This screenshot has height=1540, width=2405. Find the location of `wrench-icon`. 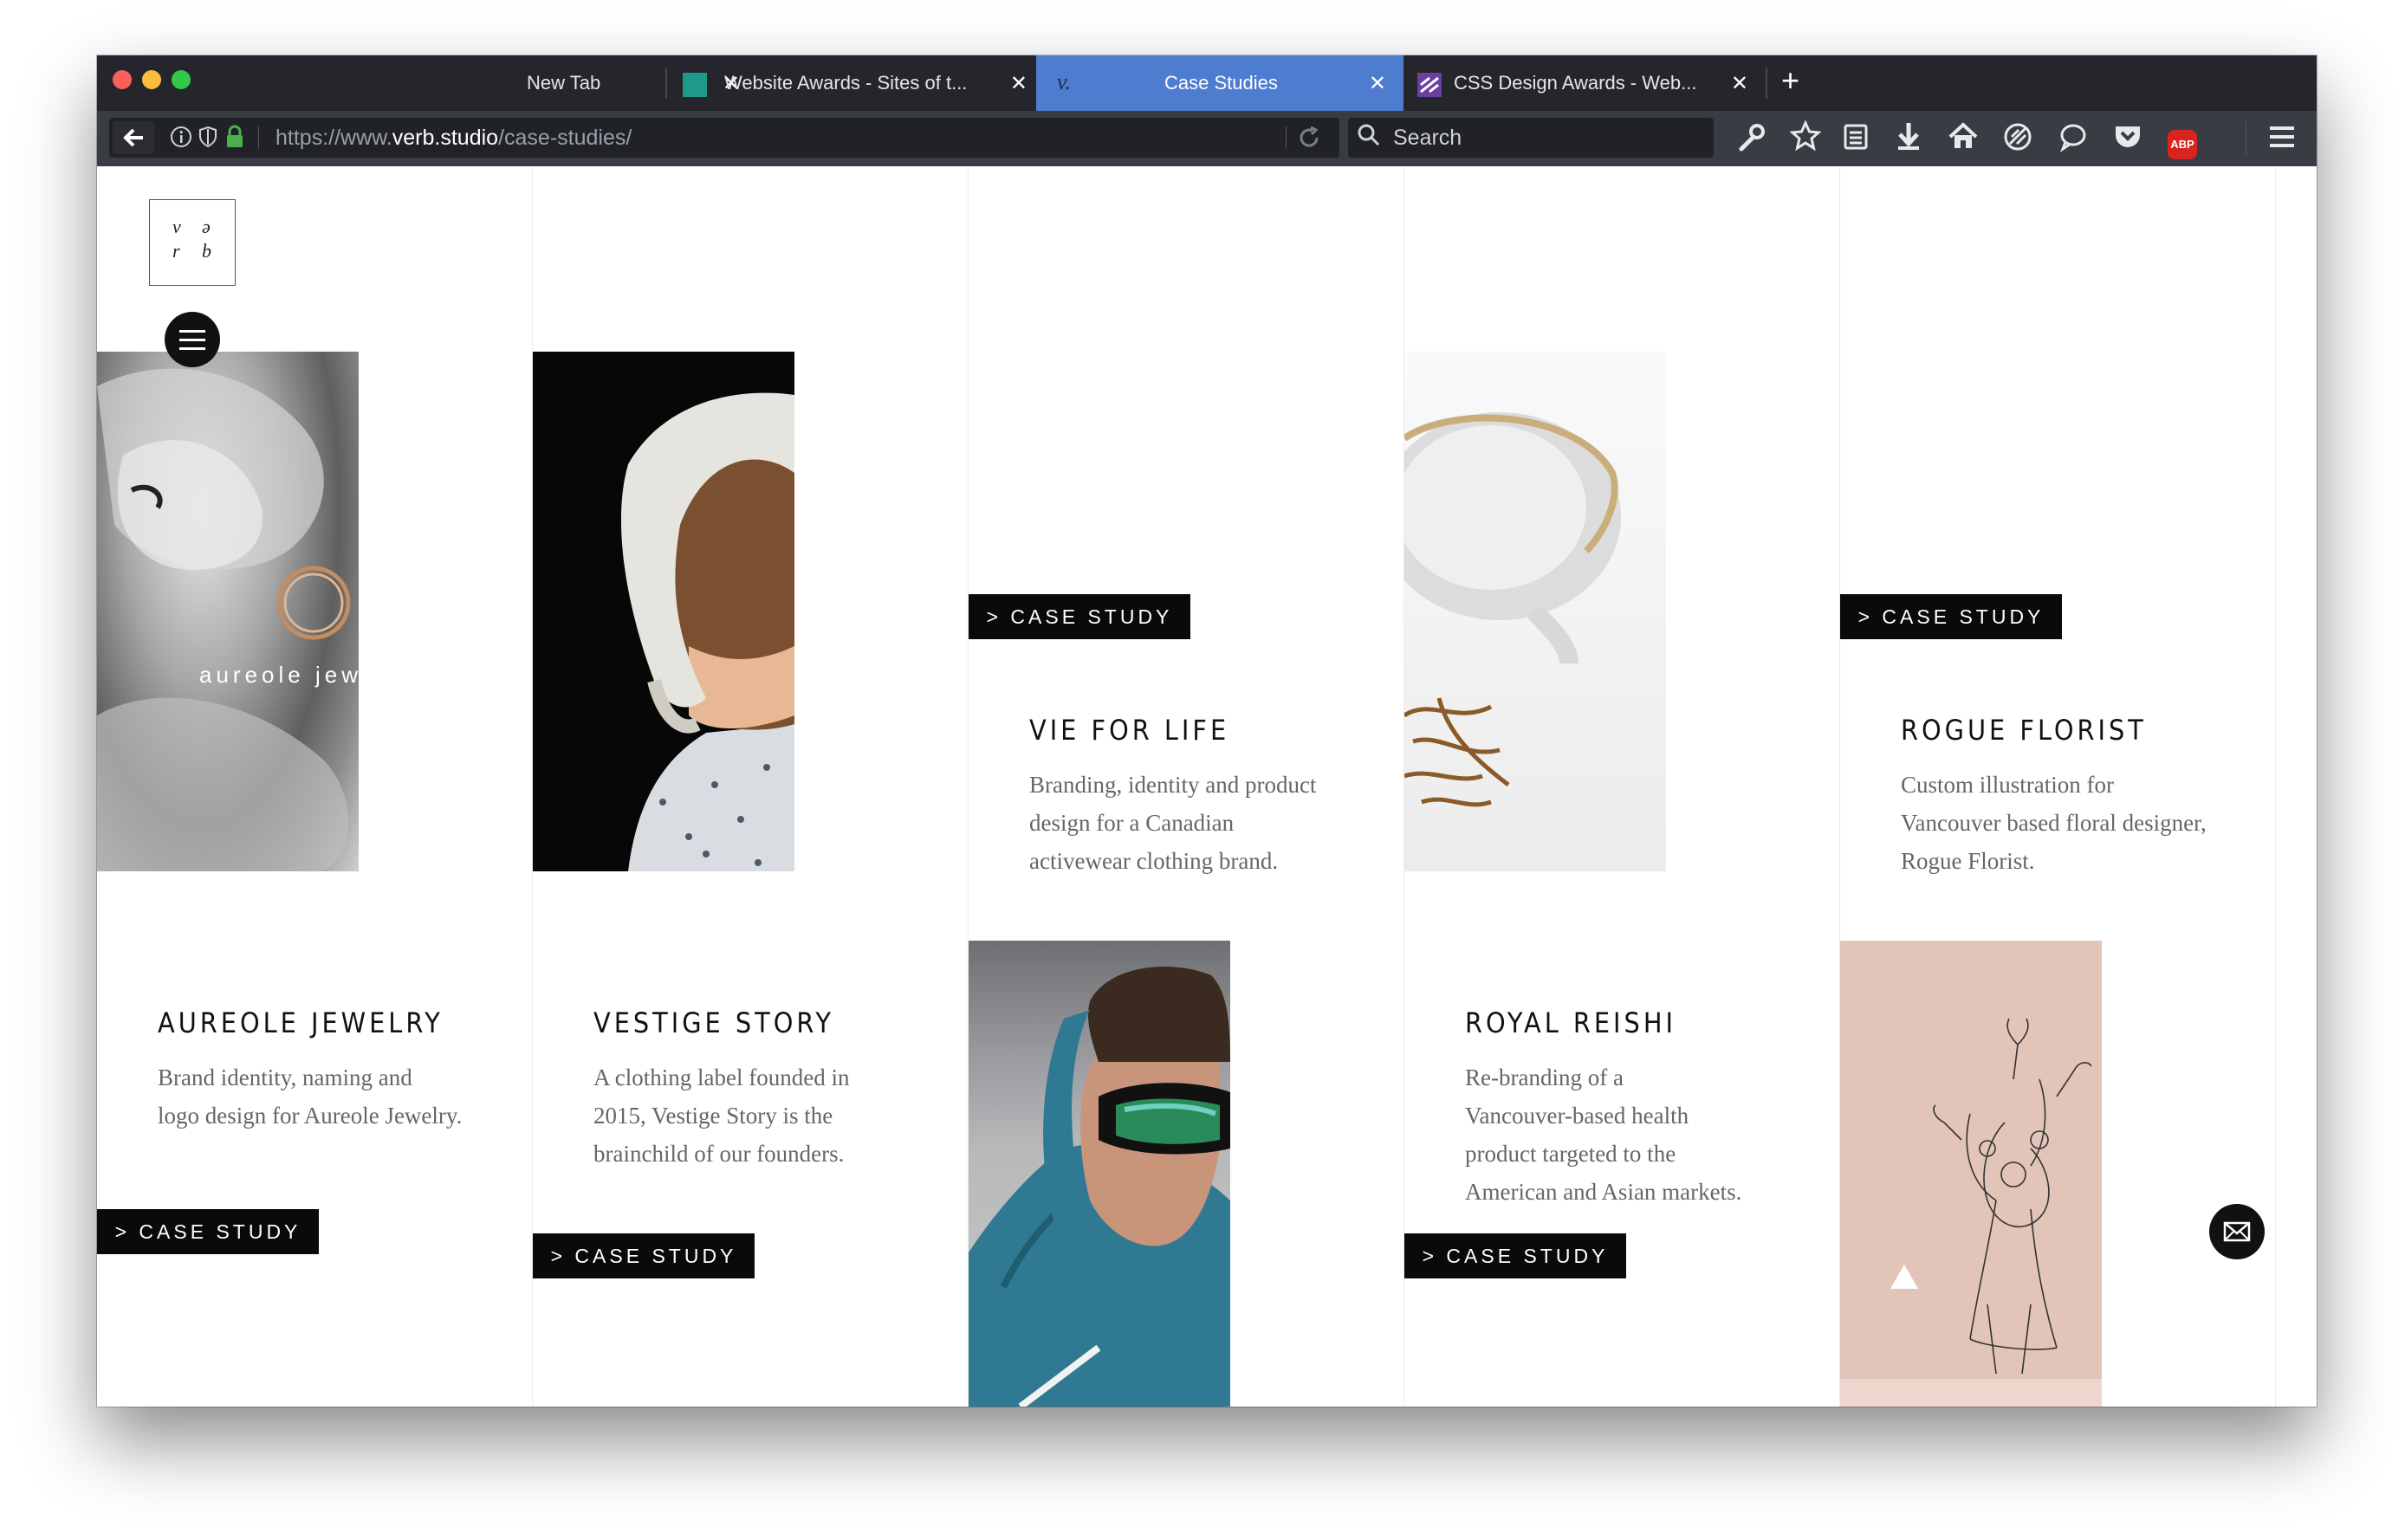

wrench-icon is located at coordinates (1751, 140).